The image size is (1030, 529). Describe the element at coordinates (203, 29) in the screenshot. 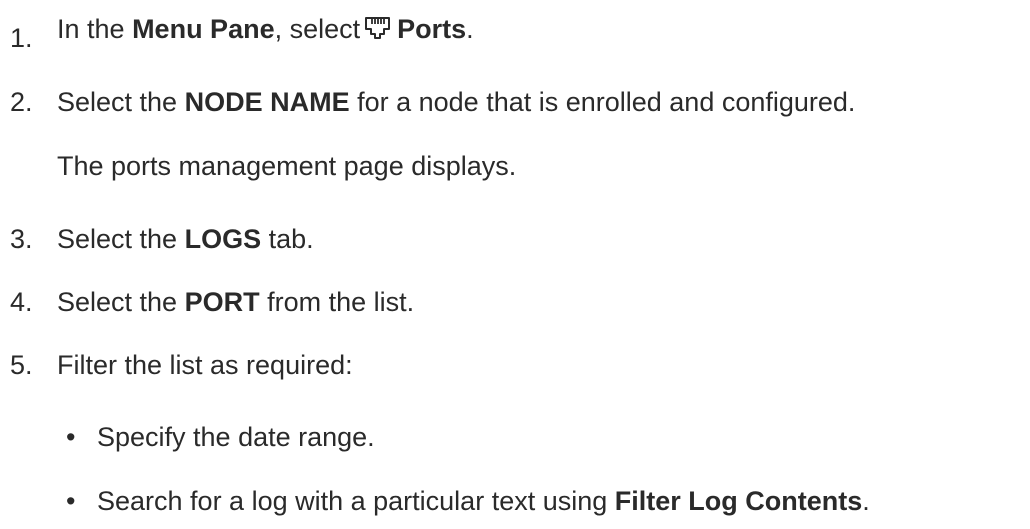

I see `menu-pane-label: Menu Pane` at that location.